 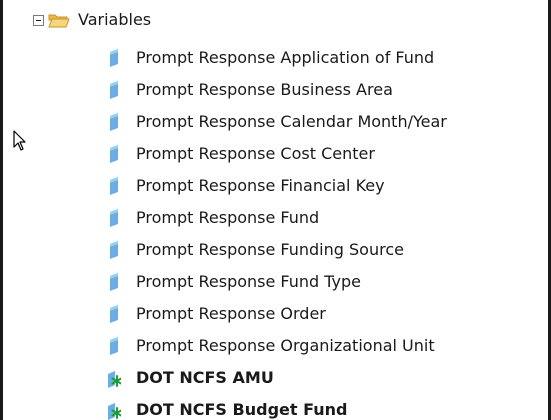 I want to click on tree-item-label: Prompt Response Order, so click(x=231, y=313).